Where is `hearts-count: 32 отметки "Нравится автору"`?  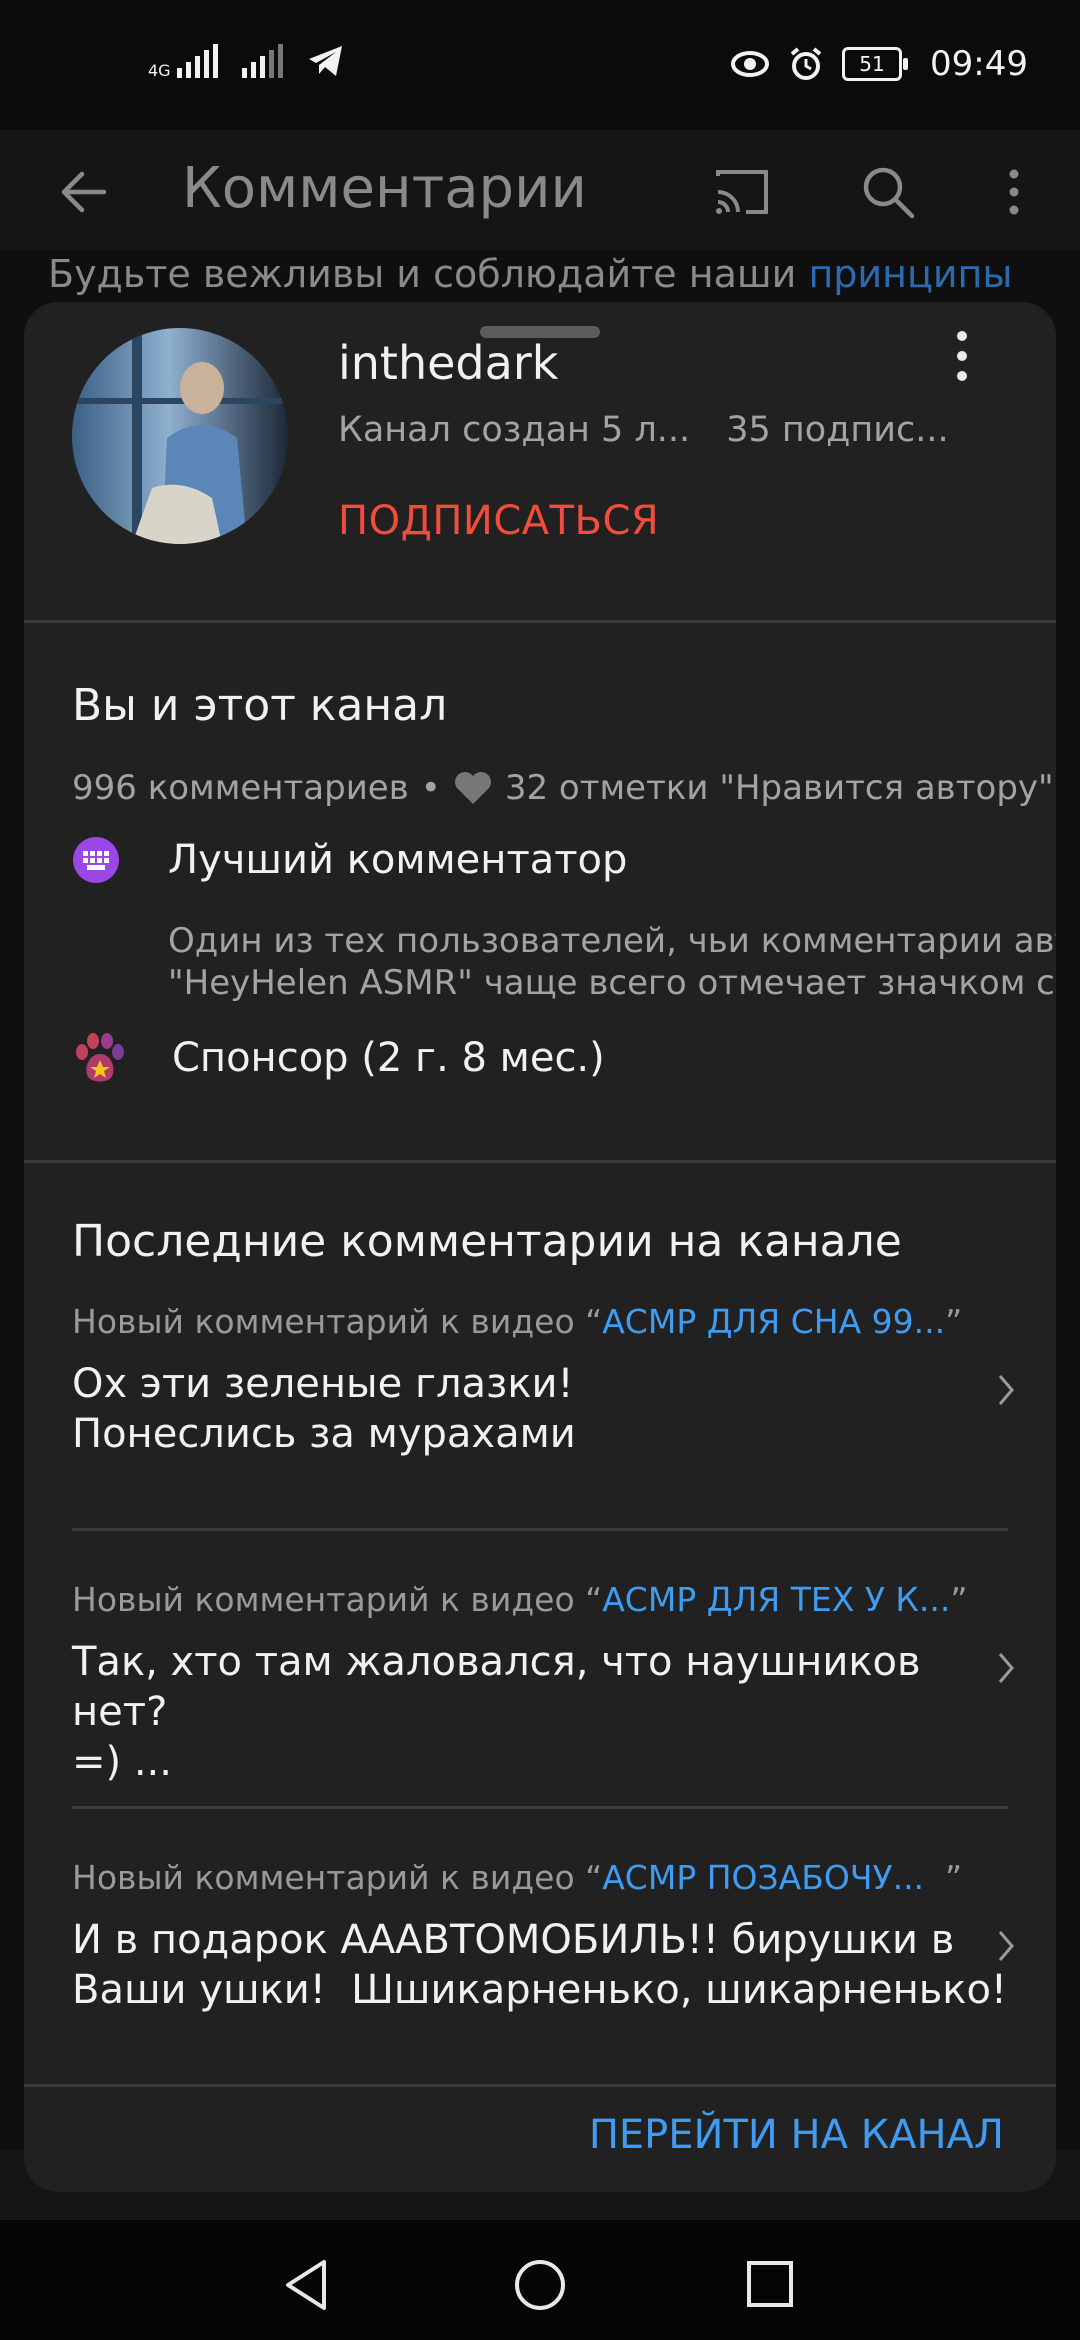
hearts-count: 32 отметки "Нравится автору" is located at coordinates (779, 788).